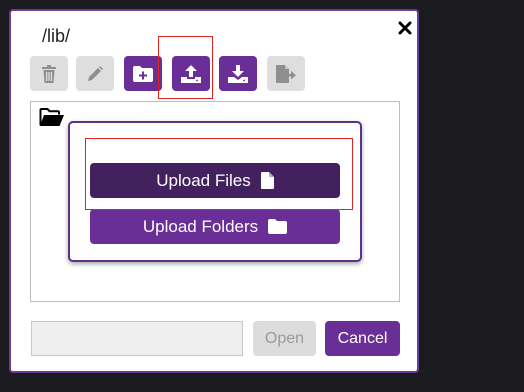  Describe the element at coordinates (56, 36) in the screenshot. I see `current-path: /lib/` at that location.